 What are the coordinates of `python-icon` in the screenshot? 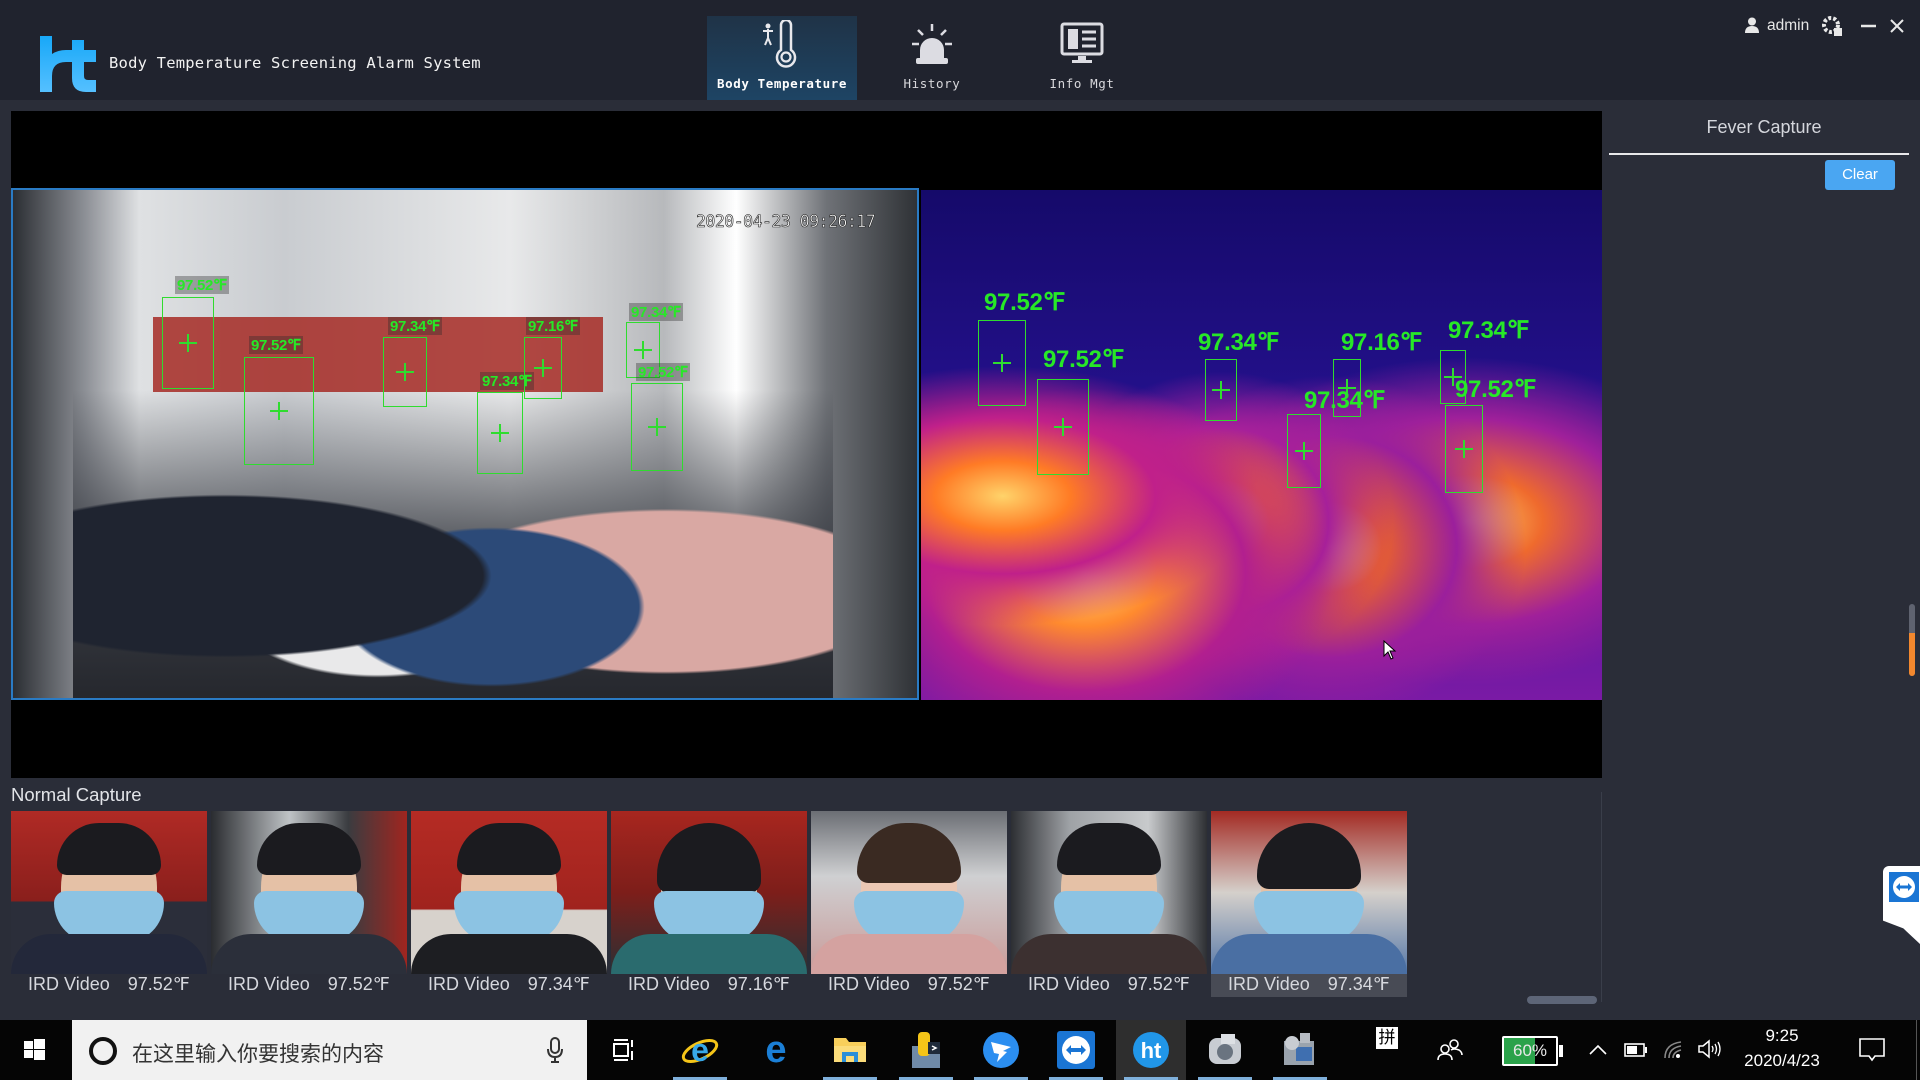 It's located at (926, 1050).